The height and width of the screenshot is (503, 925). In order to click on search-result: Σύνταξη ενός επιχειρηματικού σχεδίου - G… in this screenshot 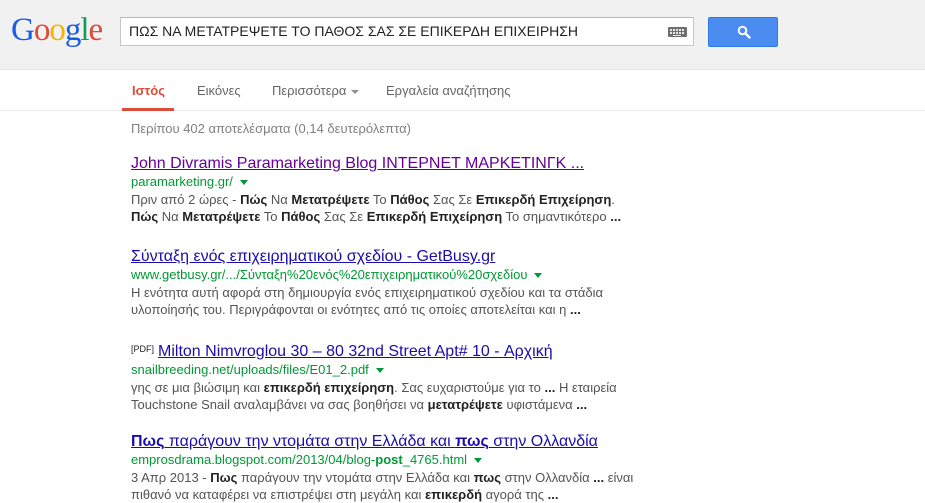, I will do `click(391, 282)`.